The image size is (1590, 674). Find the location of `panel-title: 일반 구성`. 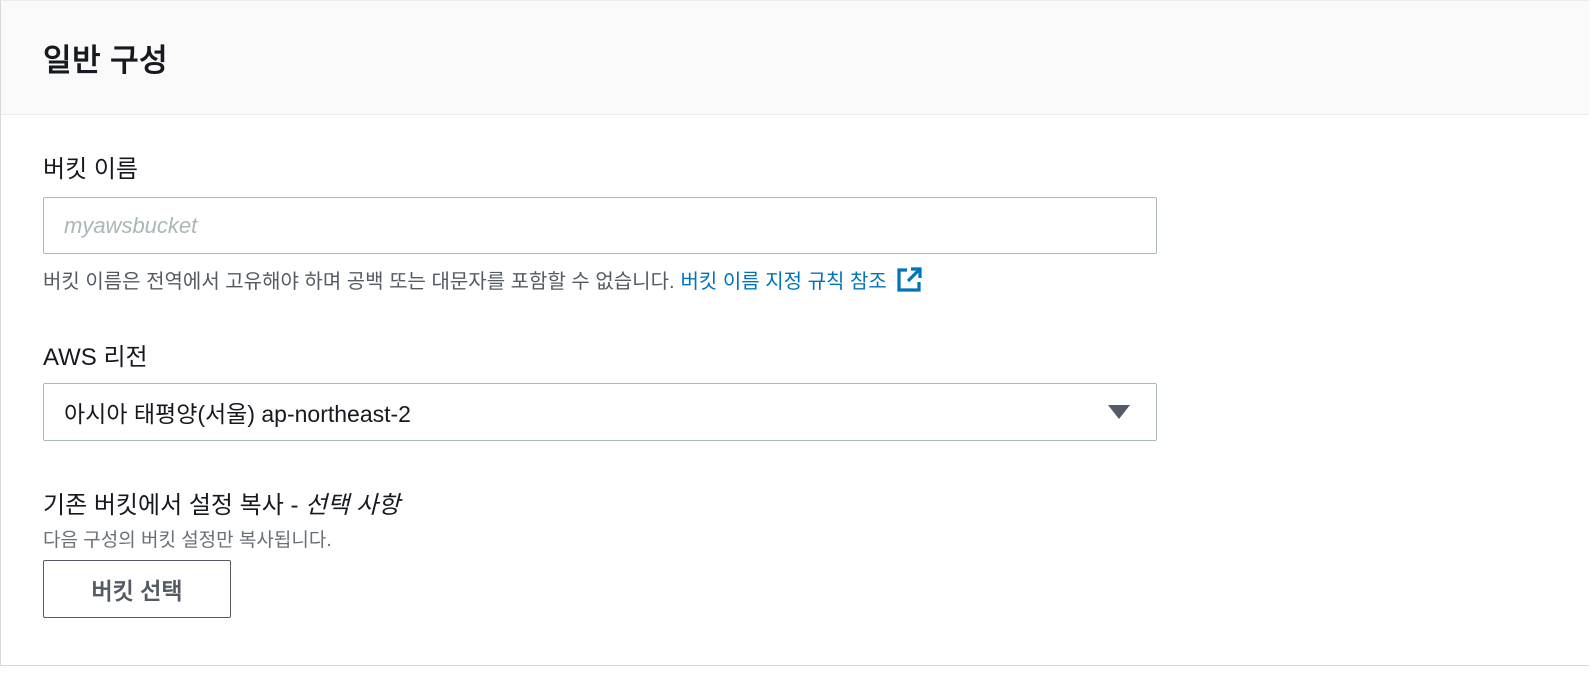

panel-title: 일반 구성 is located at coordinates (106, 60).